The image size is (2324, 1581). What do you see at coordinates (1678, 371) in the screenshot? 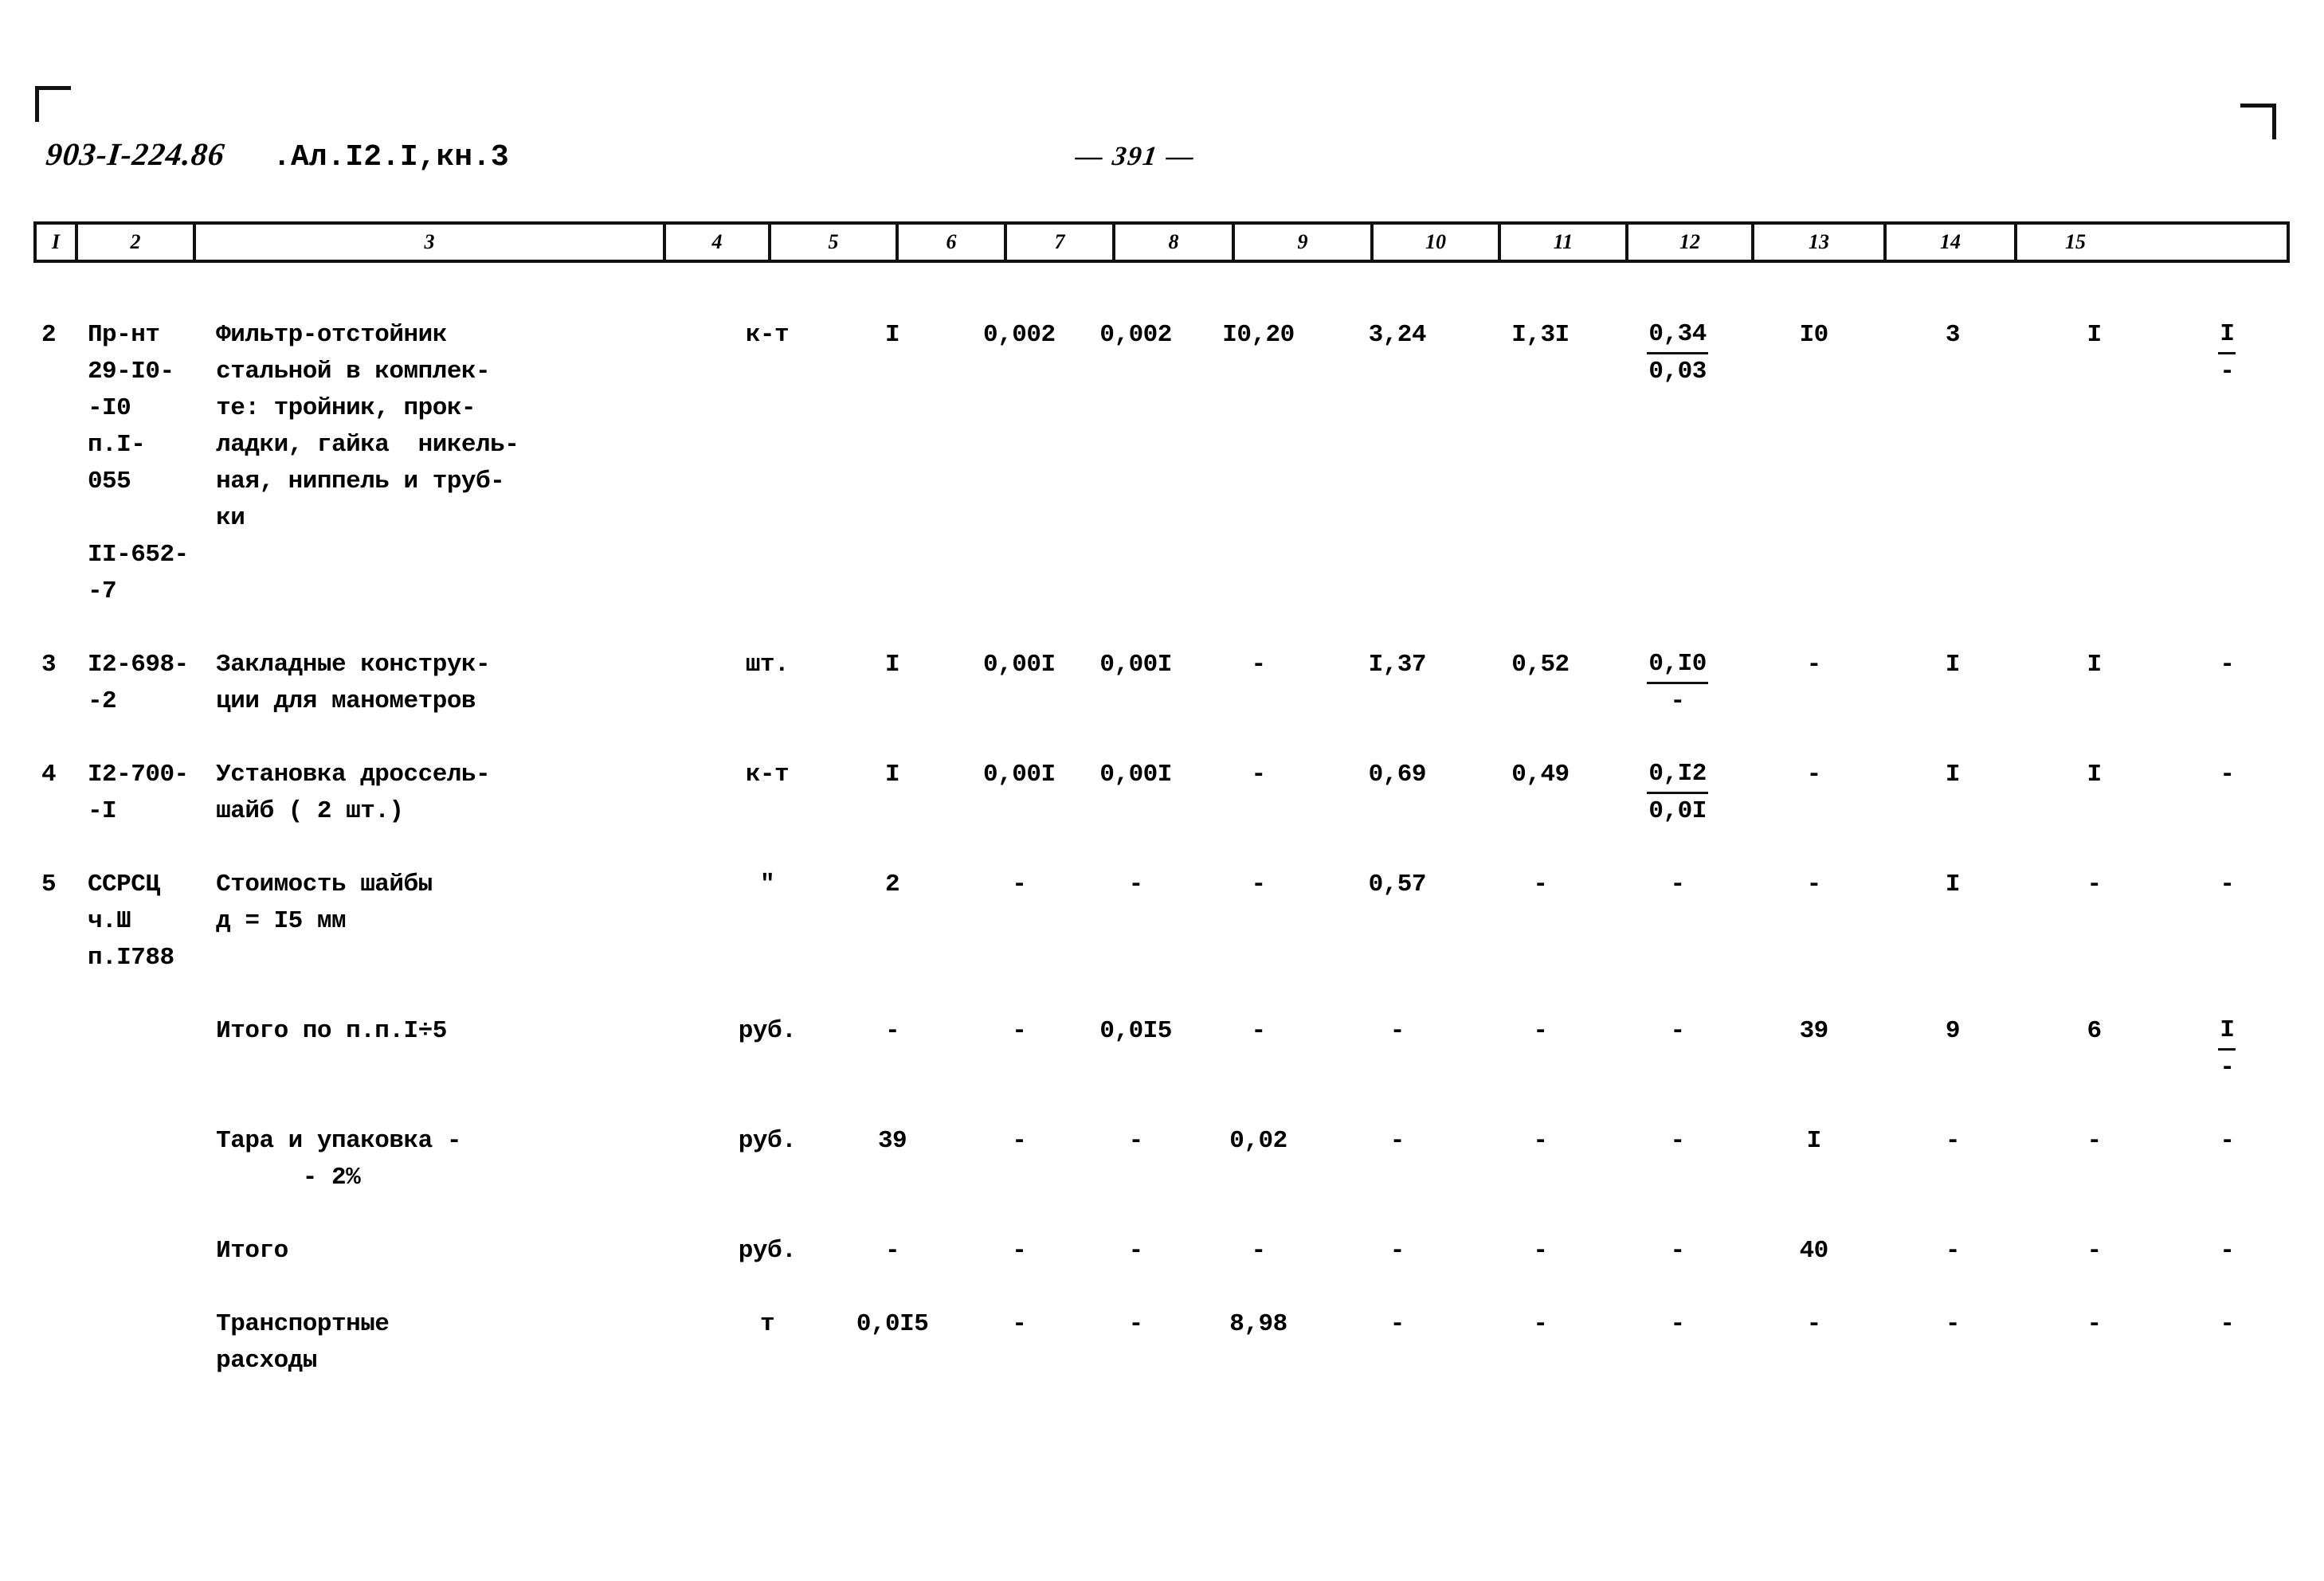
I see `row-value-col11-denominator: 0,03` at bounding box center [1678, 371].